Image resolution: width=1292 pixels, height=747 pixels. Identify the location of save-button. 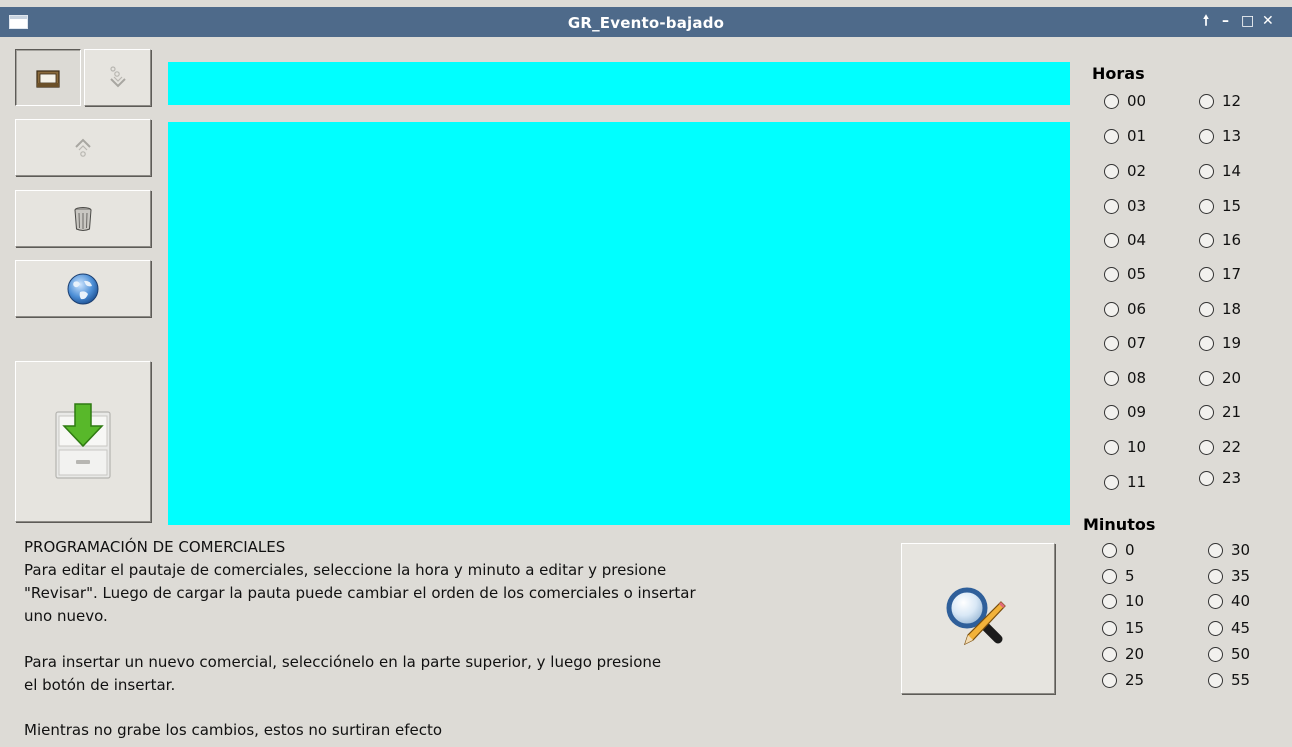
(83, 441).